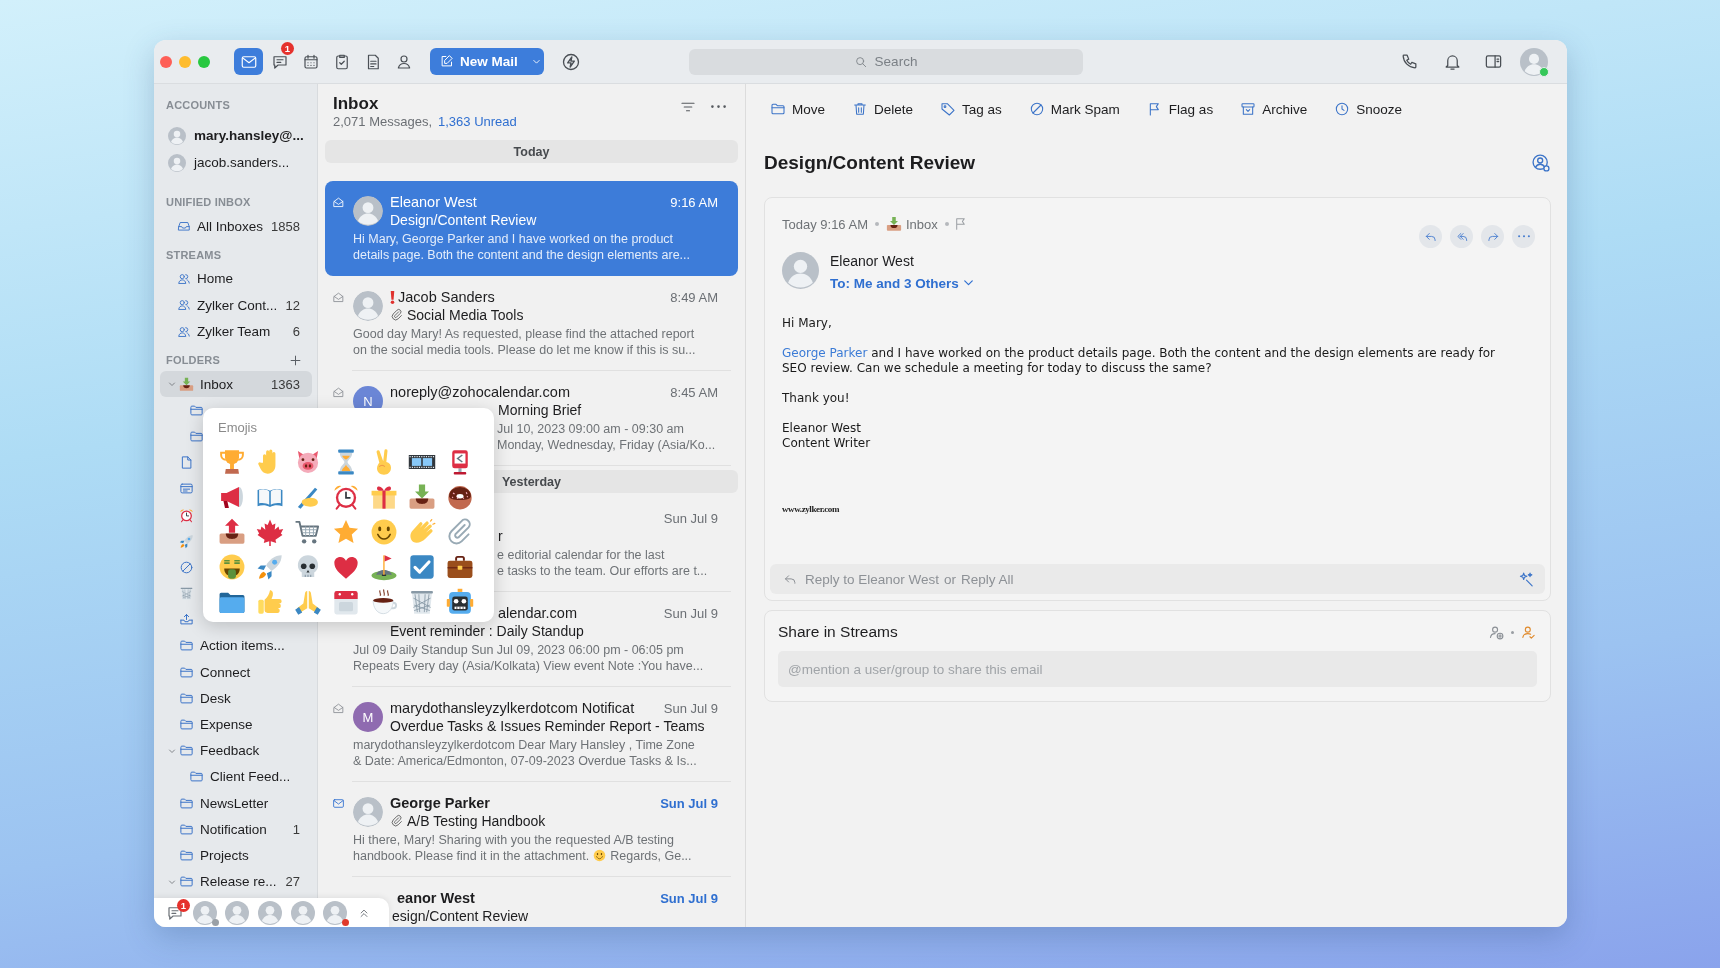 The height and width of the screenshot is (968, 1720). Describe the element at coordinates (1180, 109) in the screenshot. I see `flag-button: Flag as` at that location.